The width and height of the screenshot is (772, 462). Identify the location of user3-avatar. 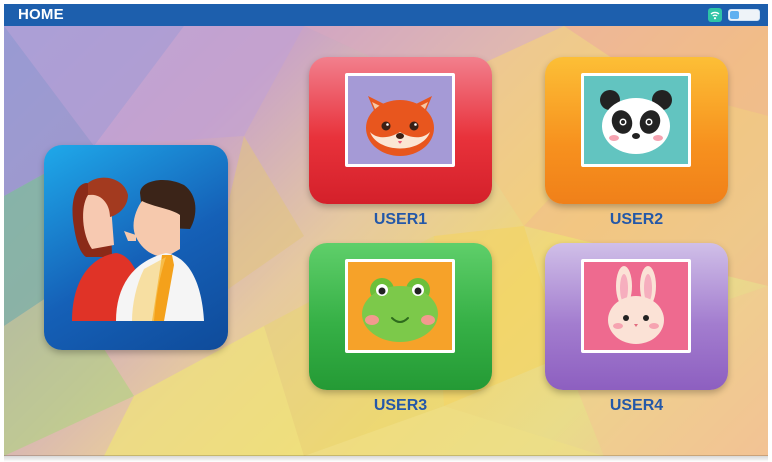
(400, 306).